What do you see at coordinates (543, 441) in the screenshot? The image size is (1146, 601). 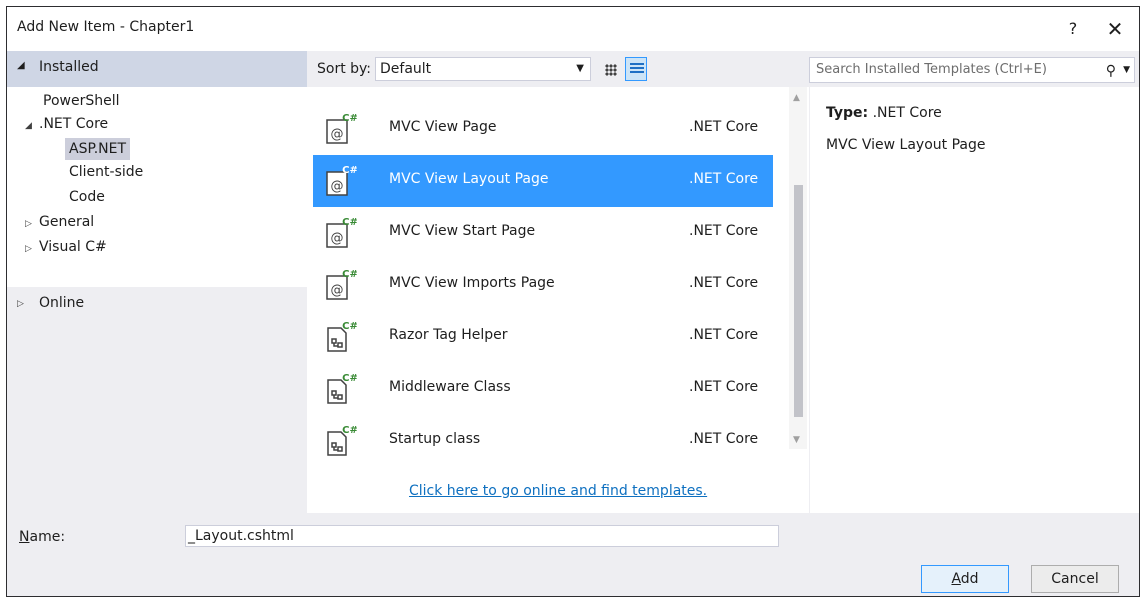 I see `template-row-startup-class: C# Startup class .NET Core` at bounding box center [543, 441].